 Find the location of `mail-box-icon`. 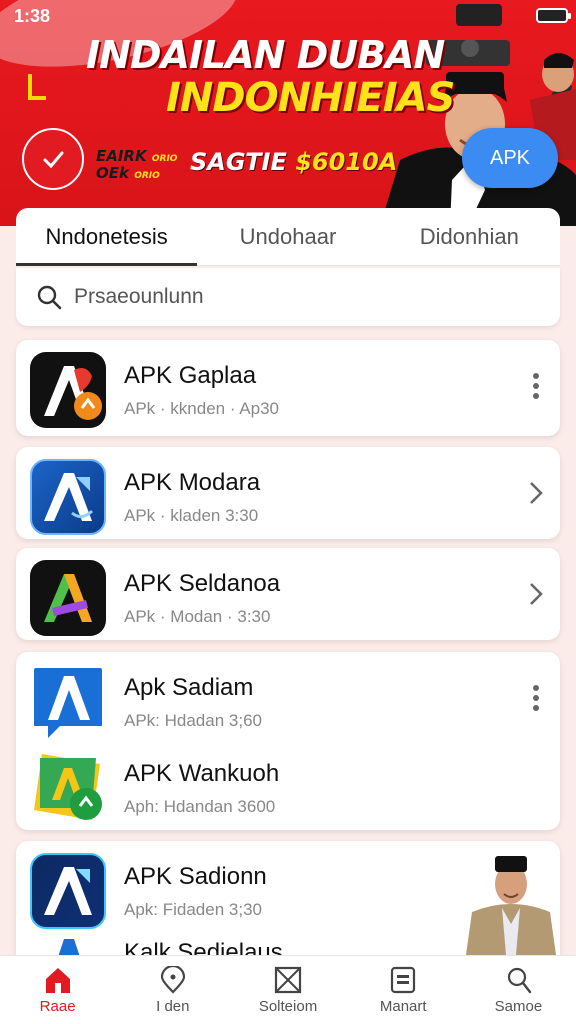

mail-box-icon is located at coordinates (288, 979).